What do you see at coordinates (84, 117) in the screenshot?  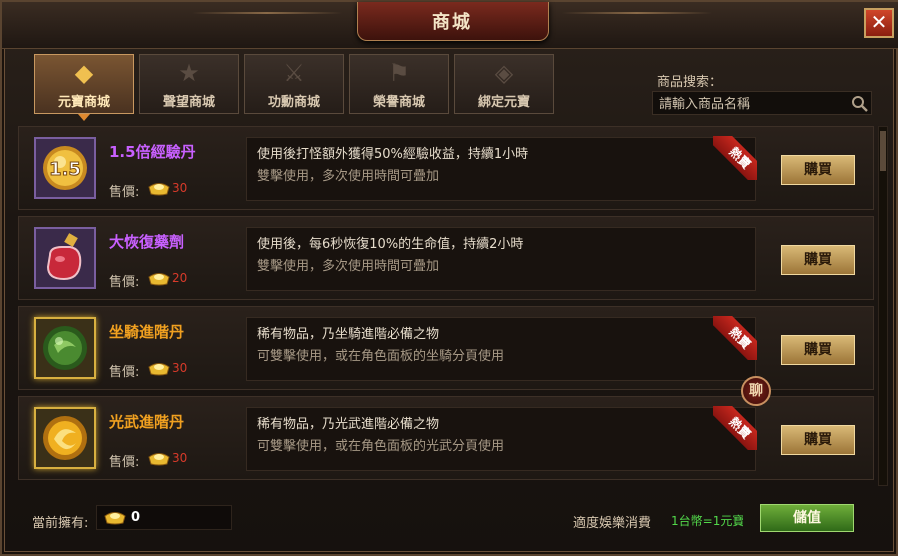 I see `active-tab-indicator` at bounding box center [84, 117].